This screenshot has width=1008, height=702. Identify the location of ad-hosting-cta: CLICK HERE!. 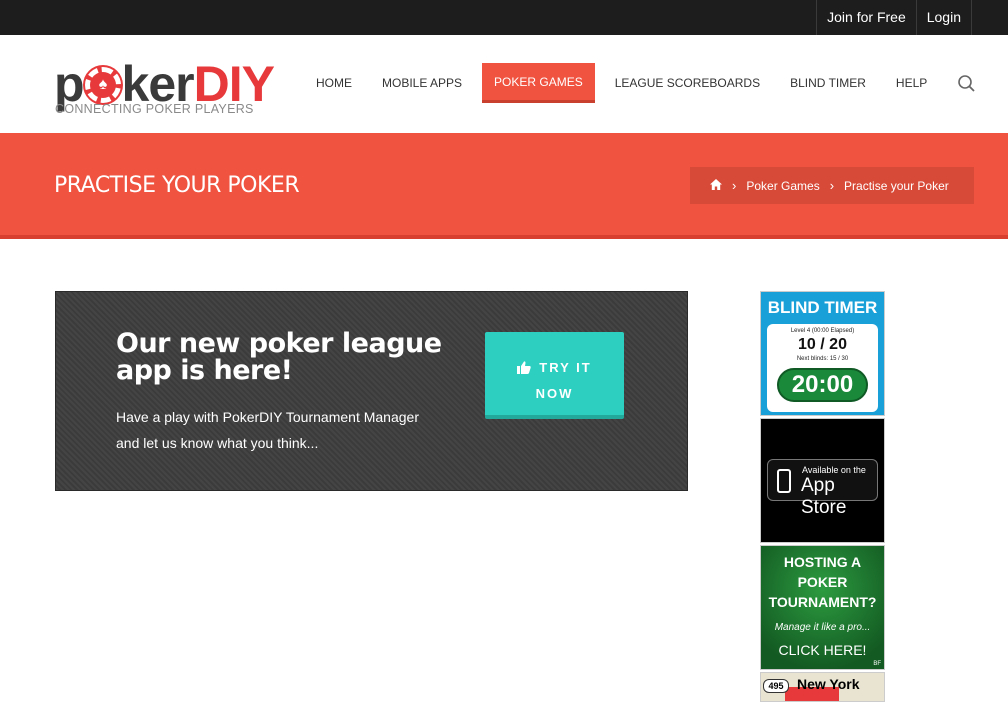
(822, 650).